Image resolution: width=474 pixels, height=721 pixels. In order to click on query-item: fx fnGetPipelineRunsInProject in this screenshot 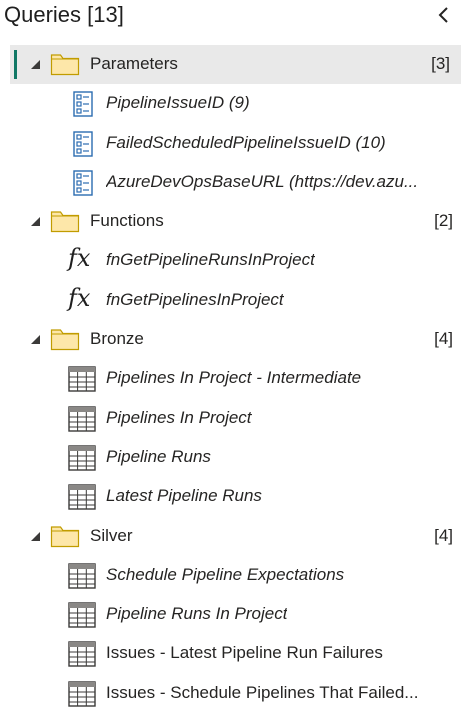, I will do `click(237, 260)`.